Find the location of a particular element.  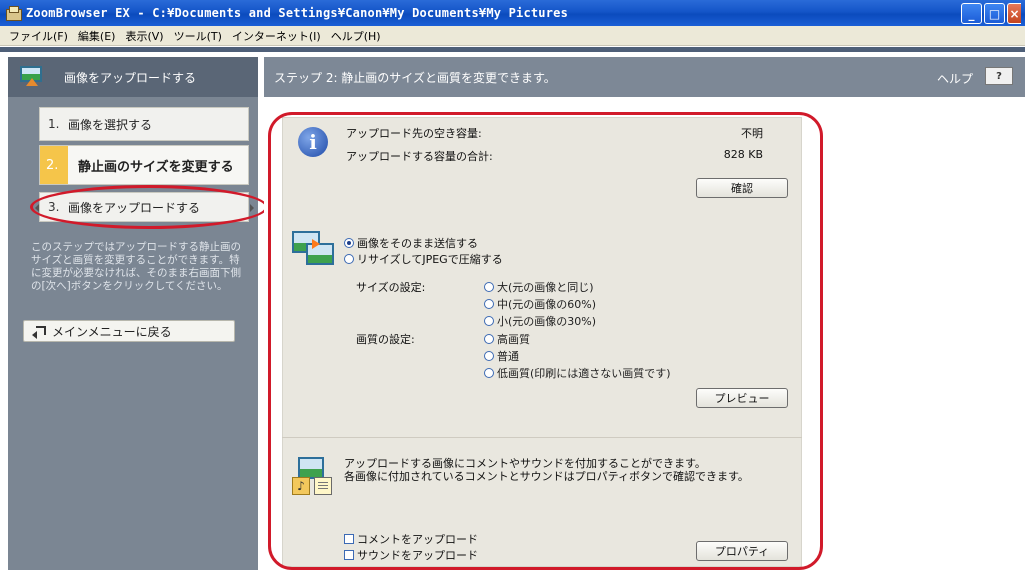

step-resize-images: 2. 静止画のサイズを変更する is located at coordinates (144, 165).